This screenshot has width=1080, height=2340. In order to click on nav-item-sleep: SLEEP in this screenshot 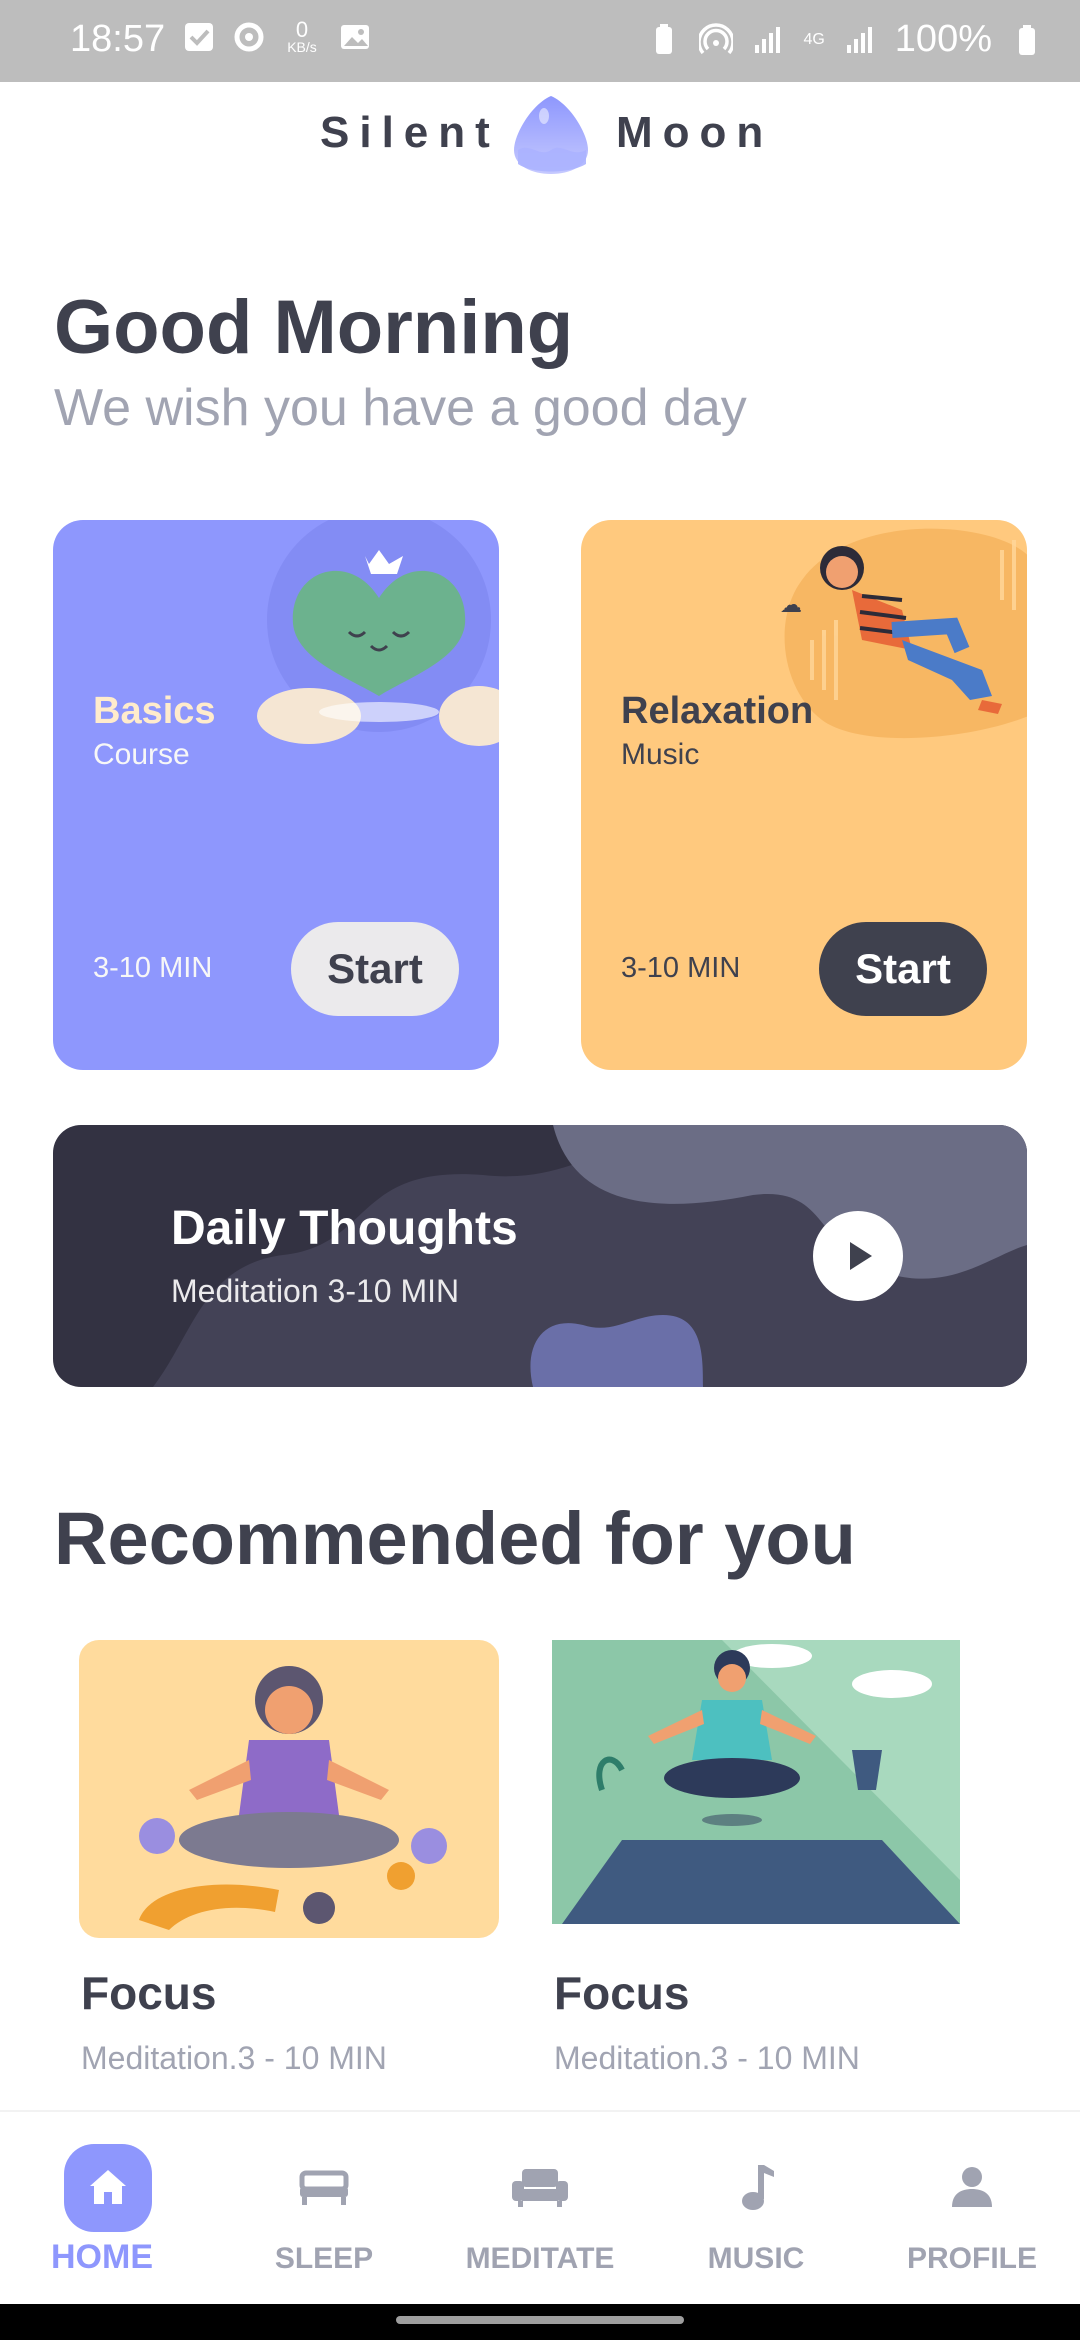, I will do `click(324, 2209)`.